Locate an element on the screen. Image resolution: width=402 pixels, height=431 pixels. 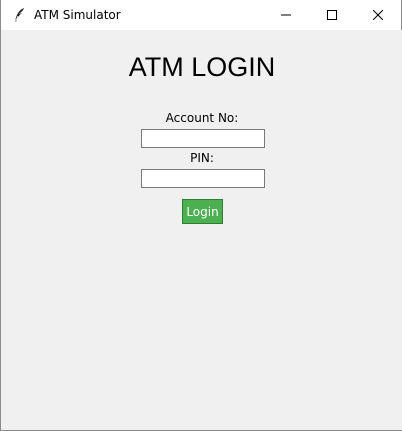
feather-icon is located at coordinates (20, 15).